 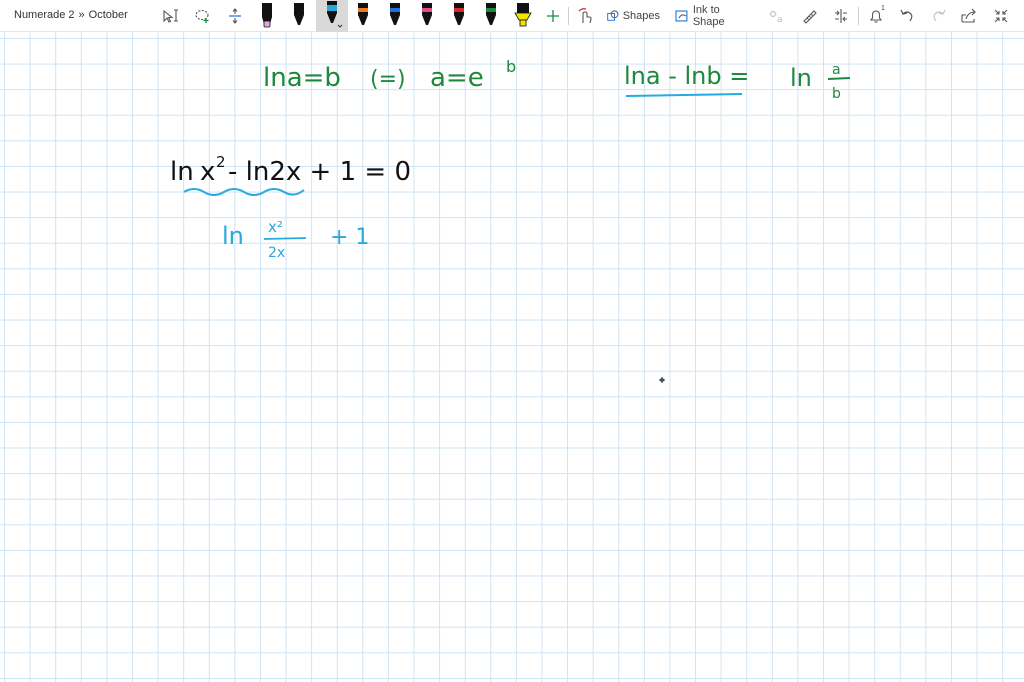 What do you see at coordinates (780, 19) in the screenshot?
I see `svg-text: a` at bounding box center [780, 19].